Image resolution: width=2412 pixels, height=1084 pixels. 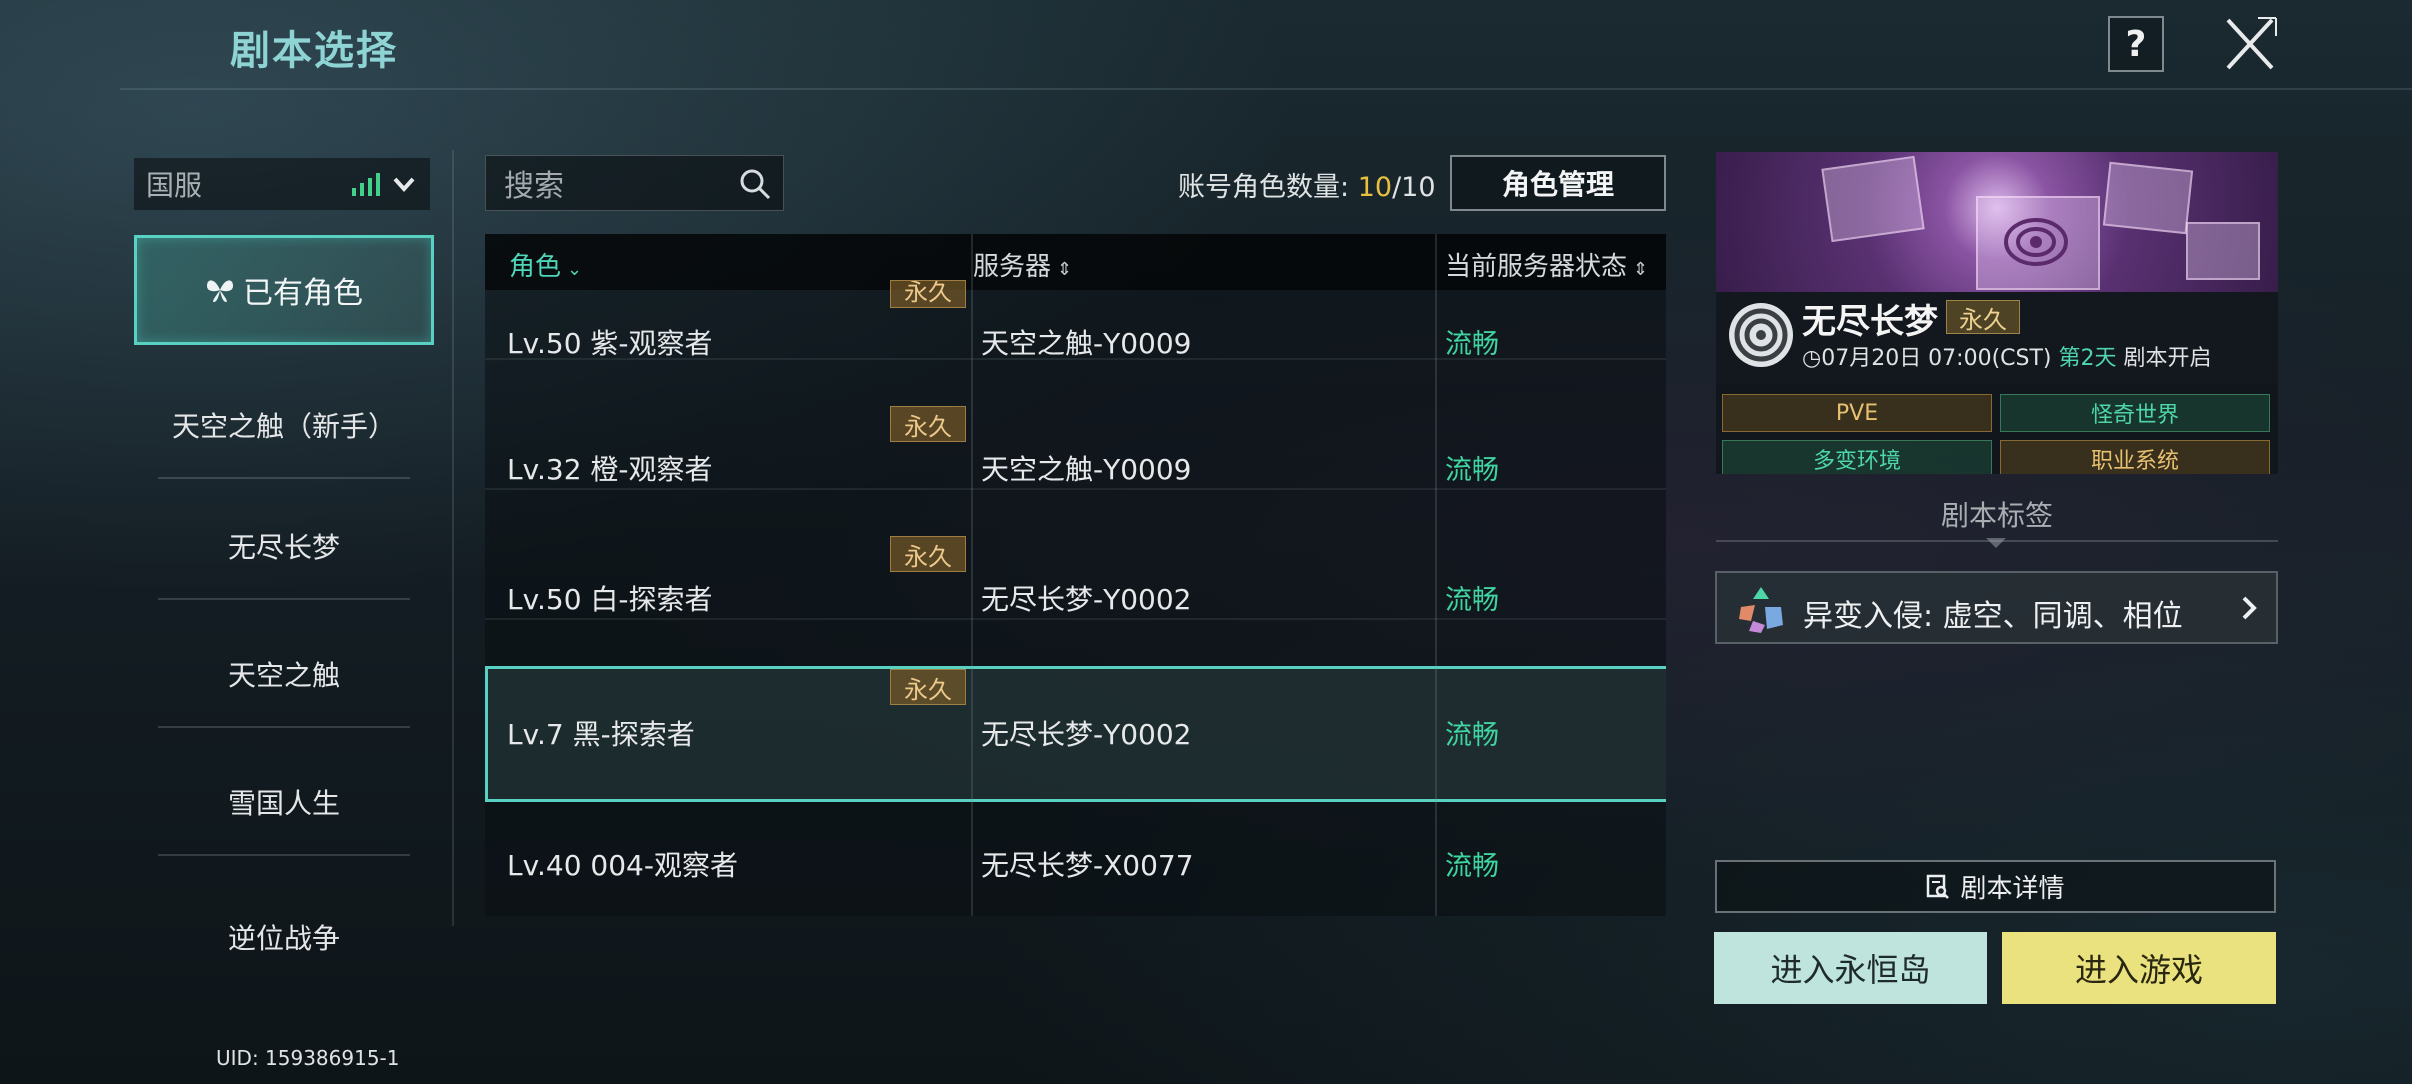 What do you see at coordinates (1938, 886) in the screenshot?
I see `document-search-icon` at bounding box center [1938, 886].